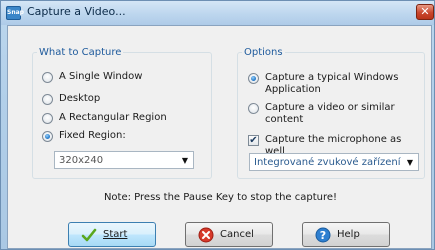 This screenshot has height=250, width=435. I want to click on radio-video-content: Capture a video or similar content, so click(335, 114).